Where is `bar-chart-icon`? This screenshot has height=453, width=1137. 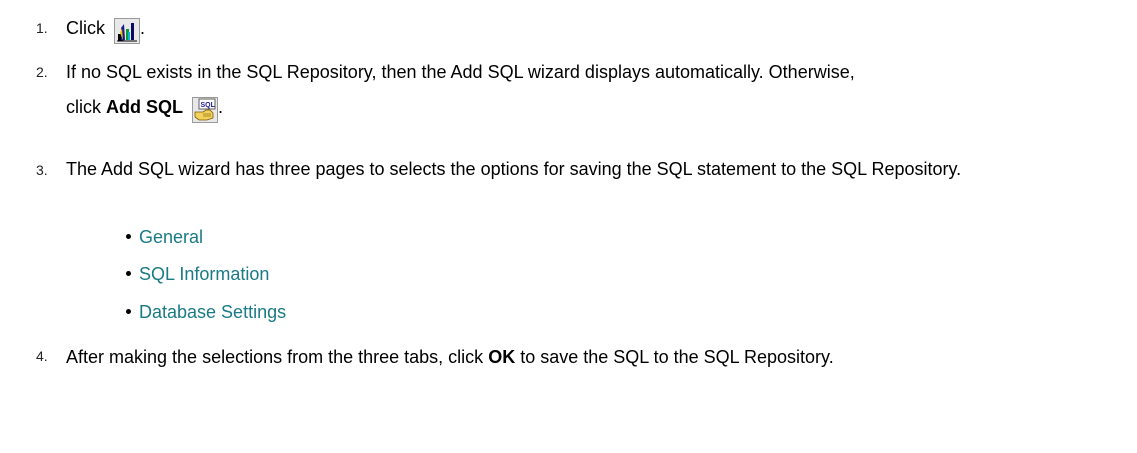
bar-chart-icon is located at coordinates (127, 31).